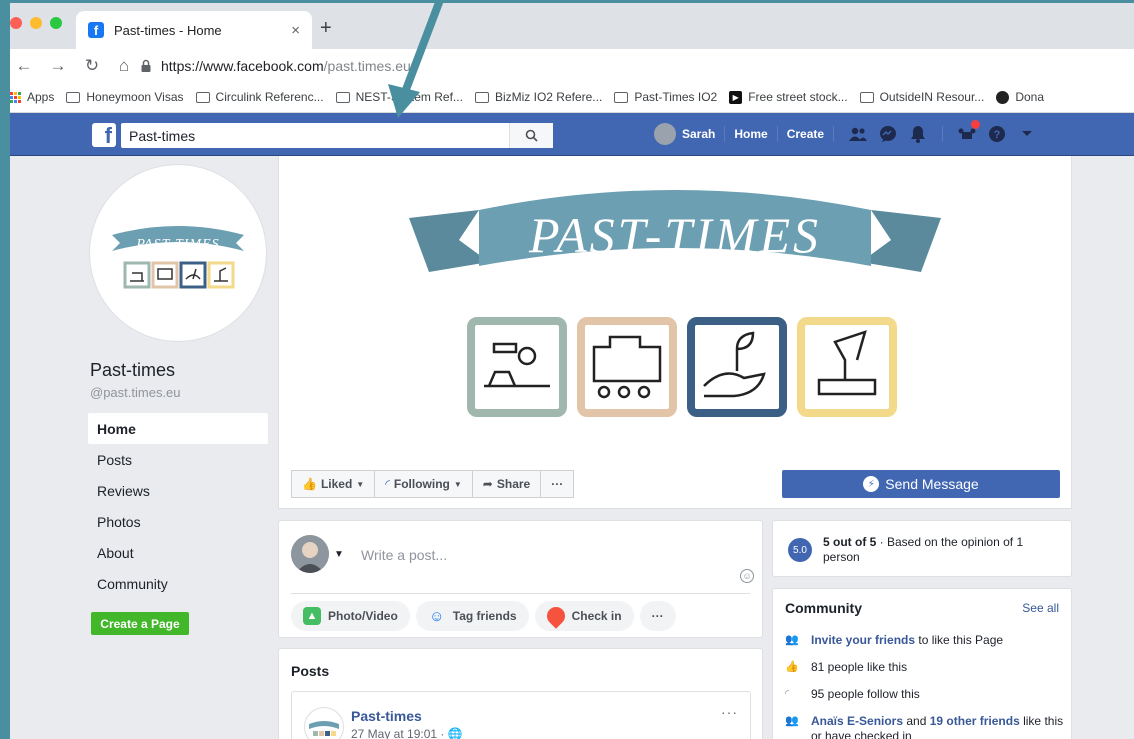  Describe the element at coordinates (178, 428) in the screenshot. I see `left-nav-item-home: Home` at that location.